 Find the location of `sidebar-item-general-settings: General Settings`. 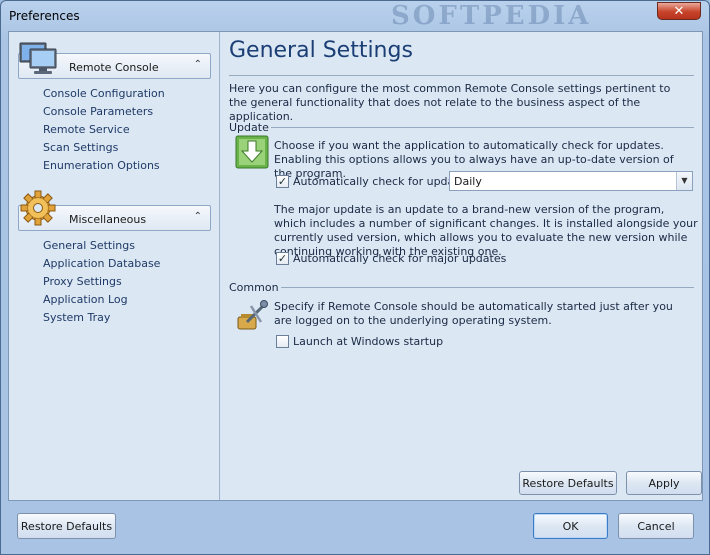

sidebar-item-general-settings: General Settings is located at coordinates (101, 246).